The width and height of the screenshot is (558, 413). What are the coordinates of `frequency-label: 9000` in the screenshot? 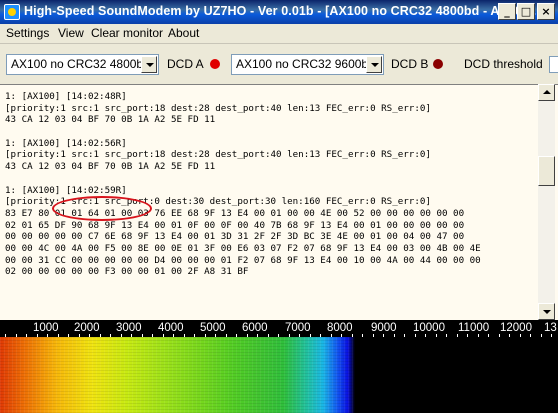 It's located at (384, 328).